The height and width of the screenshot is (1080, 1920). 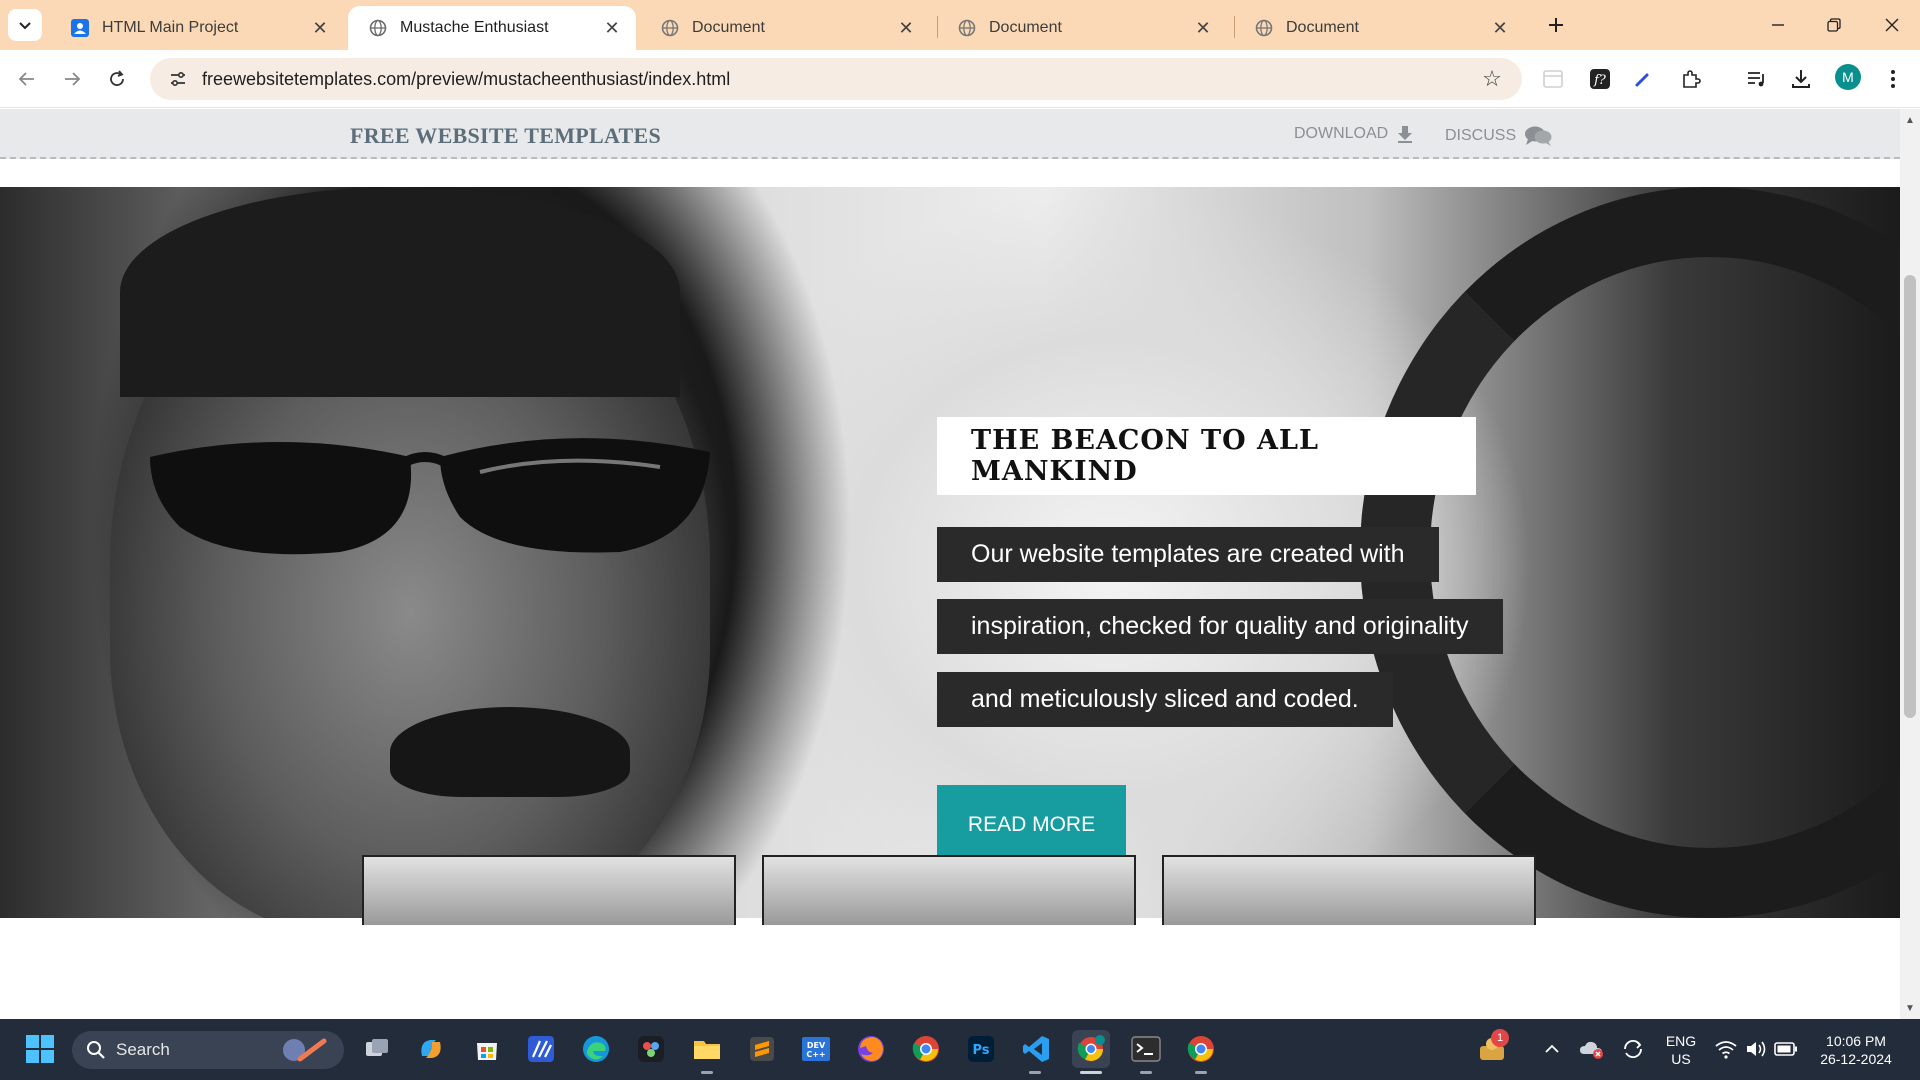 I want to click on terminal-icon, so click(x=1146, y=1049).